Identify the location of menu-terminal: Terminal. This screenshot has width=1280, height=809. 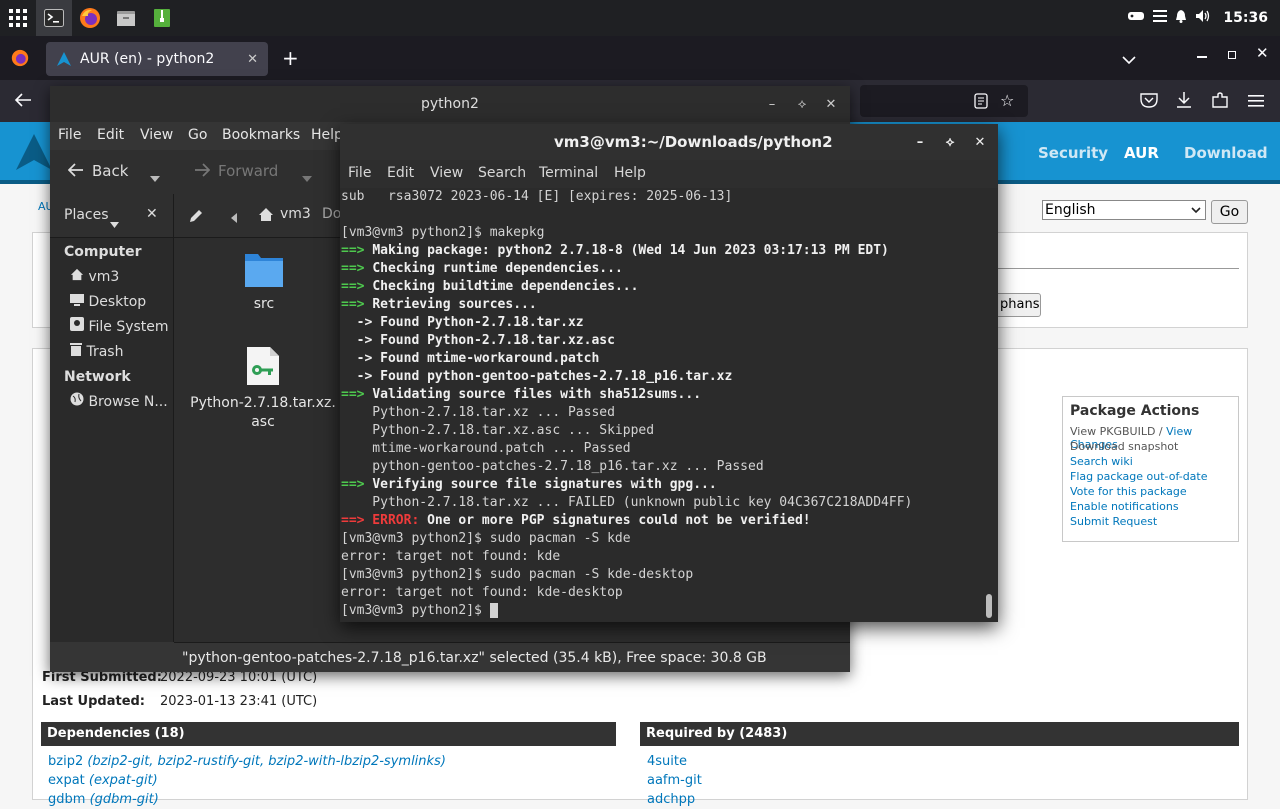
(568, 173).